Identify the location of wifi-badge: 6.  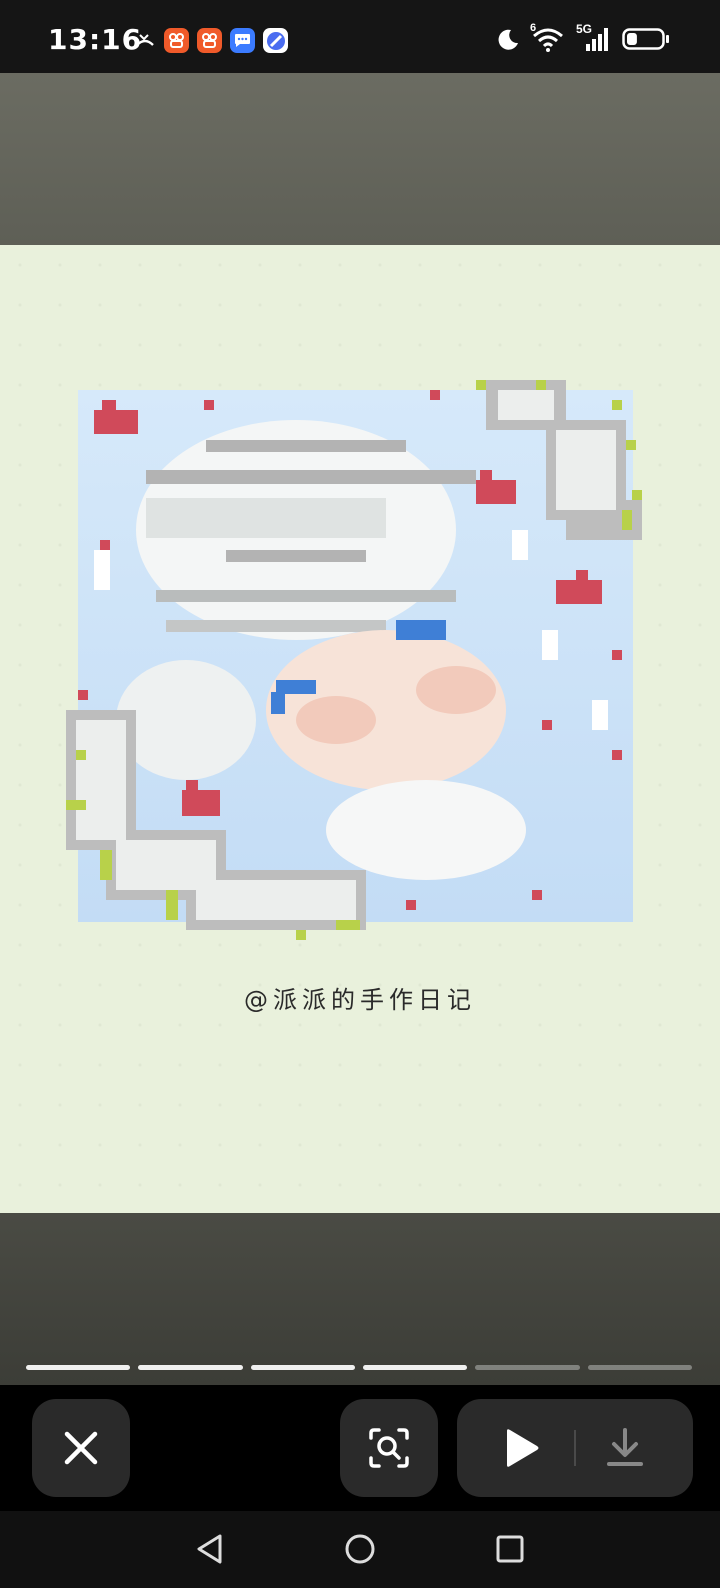
(533, 28).